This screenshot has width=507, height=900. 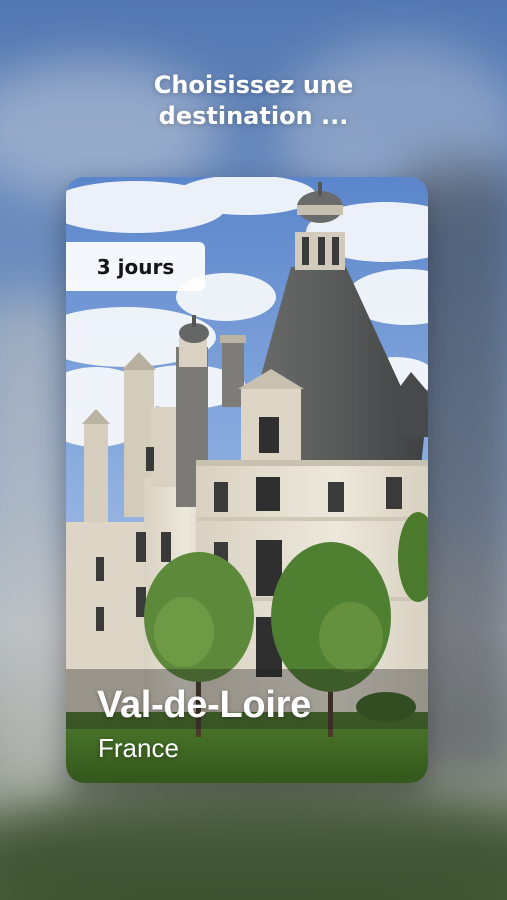 I want to click on prompt-line-1: Choisissez une, so click(x=253, y=85).